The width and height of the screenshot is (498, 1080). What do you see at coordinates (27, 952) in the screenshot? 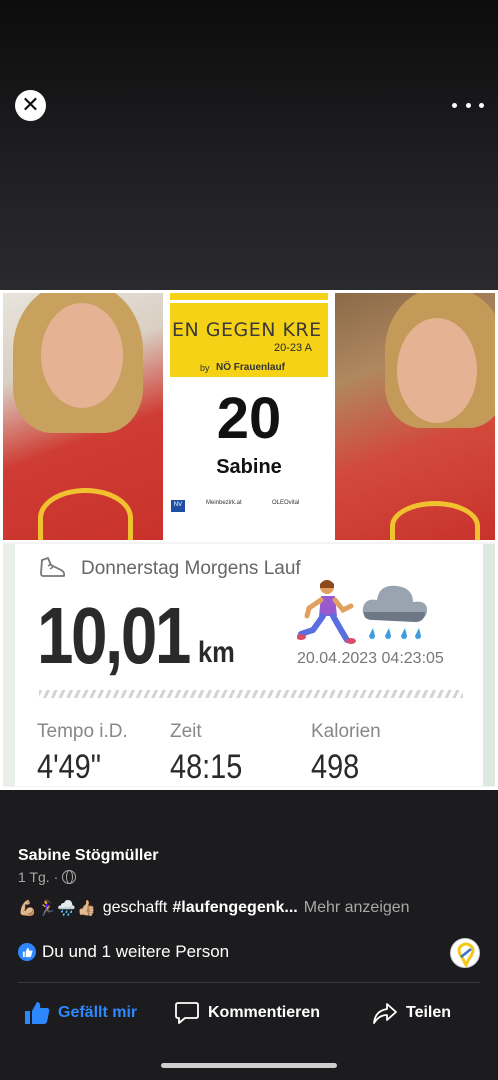
I see `like-reaction-icon` at bounding box center [27, 952].